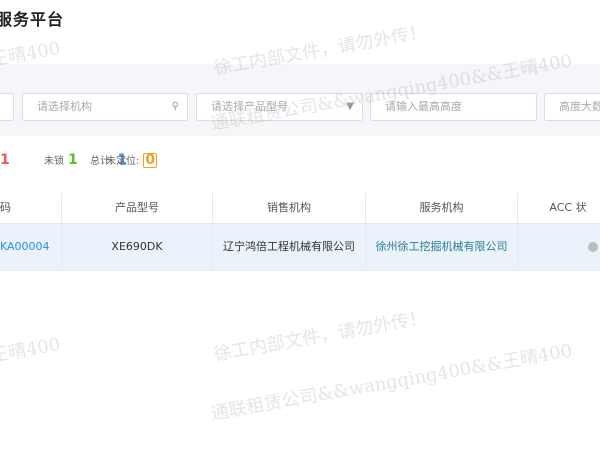 This screenshot has width=600, height=450. What do you see at coordinates (150, 160) in the screenshot?
I see `stat-unlocated-value: 0` at bounding box center [150, 160].